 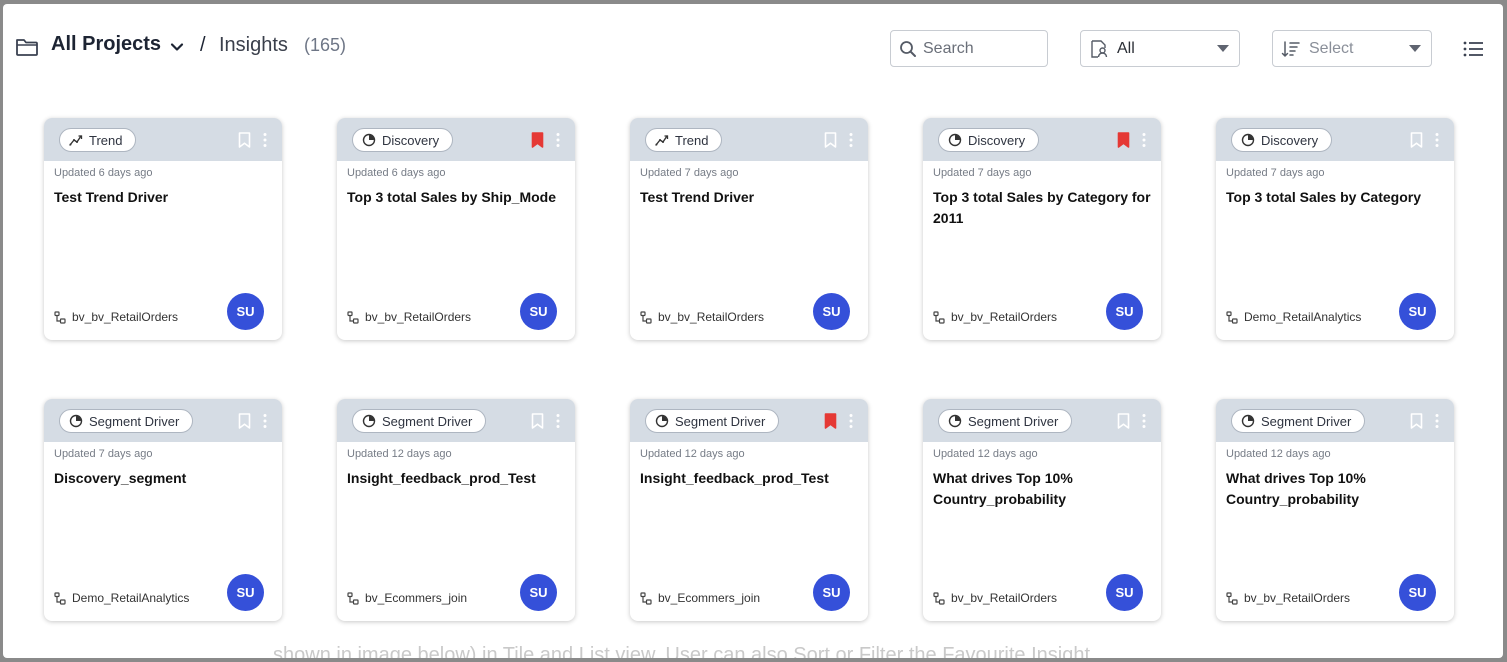 What do you see at coordinates (177, 47) in the screenshot?
I see `chevron-down-icon` at bounding box center [177, 47].